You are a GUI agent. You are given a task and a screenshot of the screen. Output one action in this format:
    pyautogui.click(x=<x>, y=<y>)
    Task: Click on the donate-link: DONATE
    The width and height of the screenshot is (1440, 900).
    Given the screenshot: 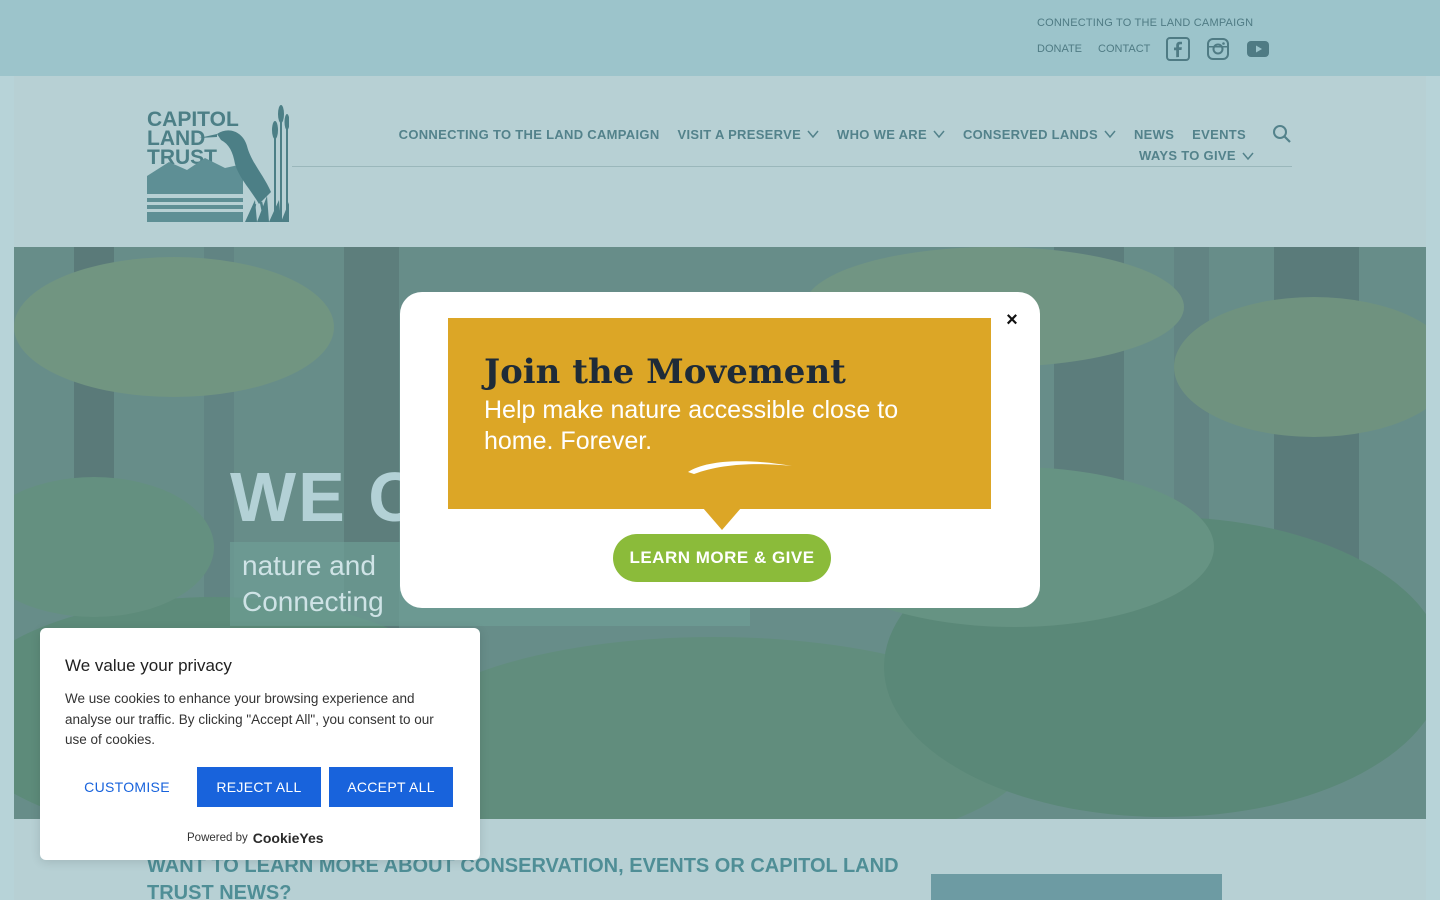 What is the action you would take?
    pyautogui.click(x=1059, y=49)
    